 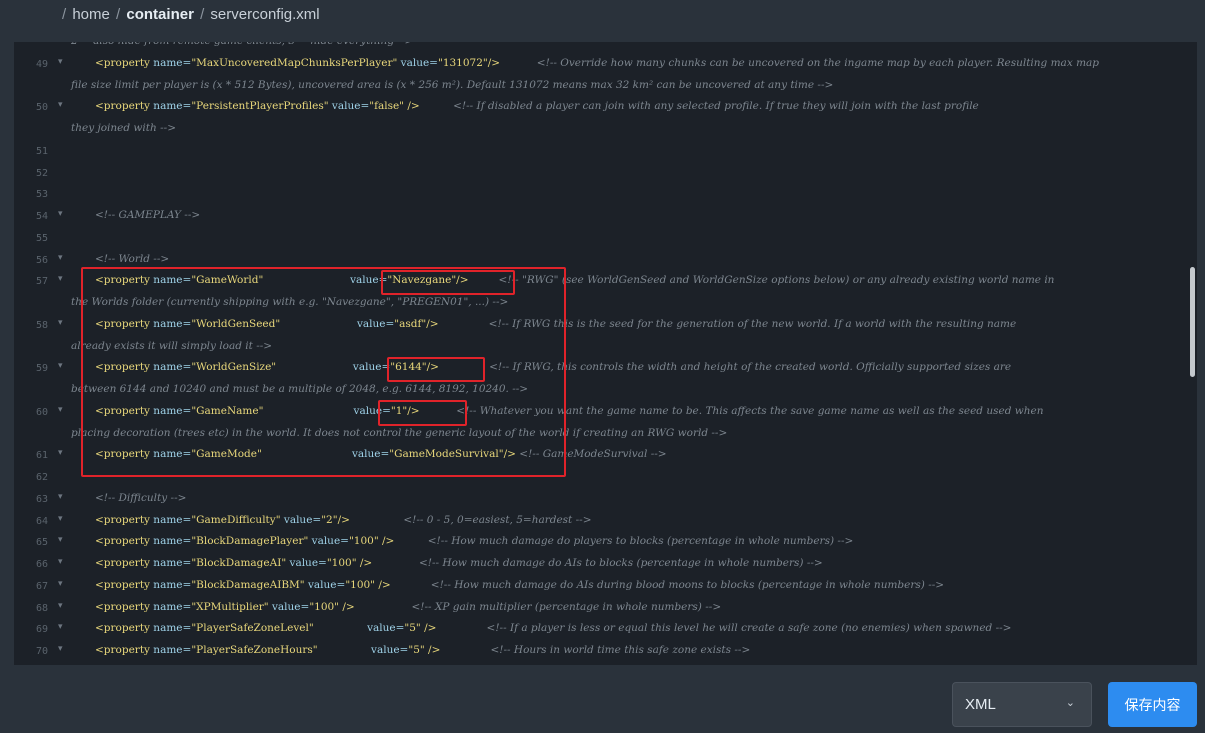 I want to click on section-comment: <!-- Difficulty -->, so click(x=141, y=497).